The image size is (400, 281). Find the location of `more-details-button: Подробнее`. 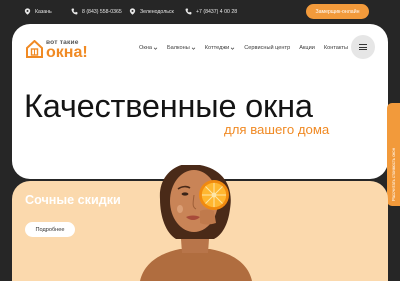

more-details-button: Подробнее is located at coordinates (50, 229).